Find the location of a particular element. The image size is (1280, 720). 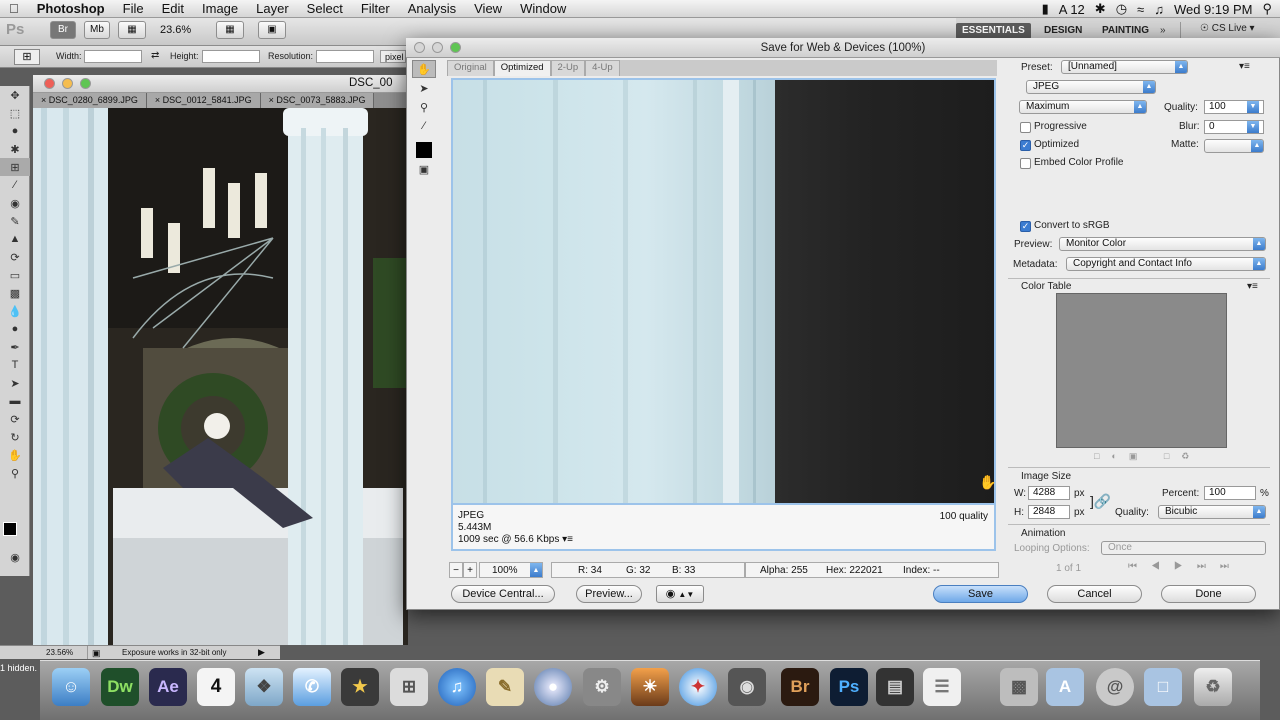

tab-optimized: Optimized is located at coordinates (522, 68).